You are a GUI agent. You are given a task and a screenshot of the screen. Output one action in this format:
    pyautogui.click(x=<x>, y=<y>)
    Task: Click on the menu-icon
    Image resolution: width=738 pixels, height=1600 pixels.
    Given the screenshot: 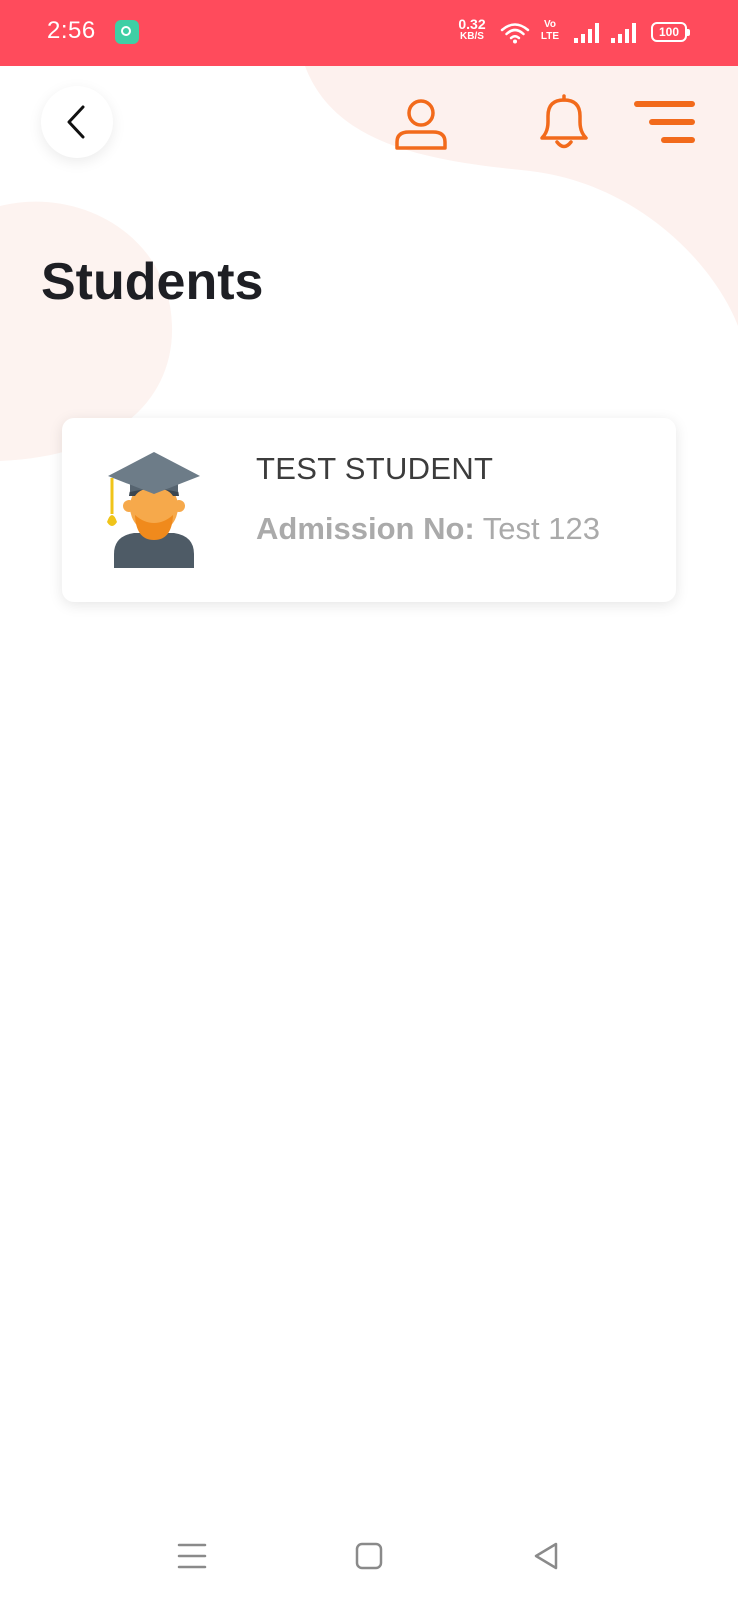 What is the action you would take?
    pyautogui.click(x=665, y=123)
    